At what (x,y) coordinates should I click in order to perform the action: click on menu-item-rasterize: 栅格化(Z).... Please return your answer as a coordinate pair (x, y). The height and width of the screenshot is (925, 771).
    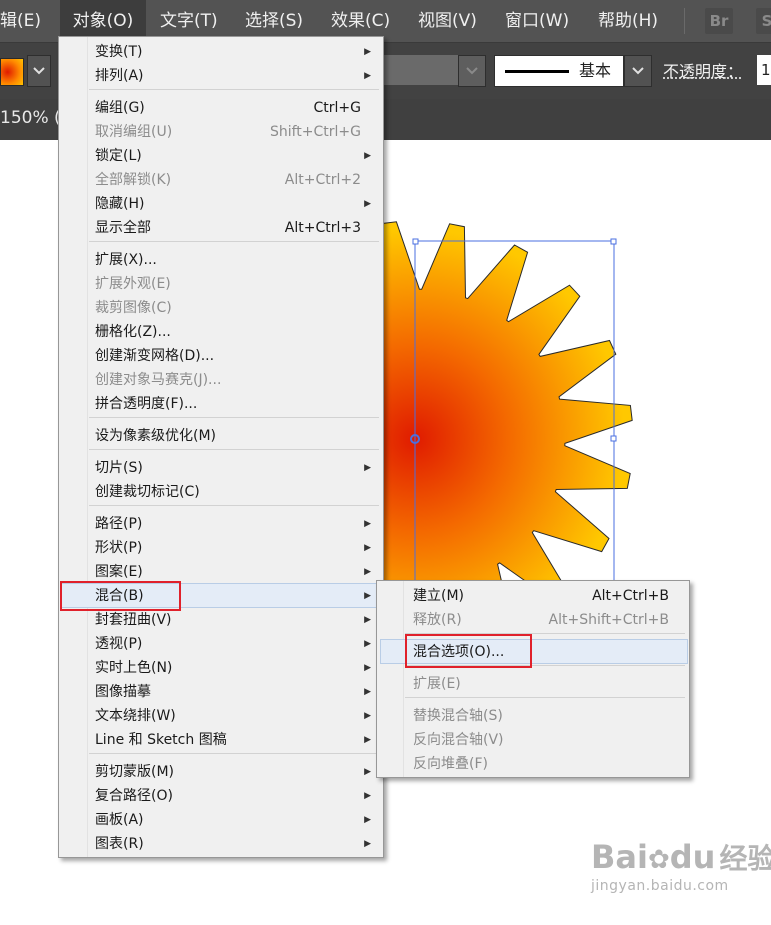
    Looking at the image, I should click on (220, 332).